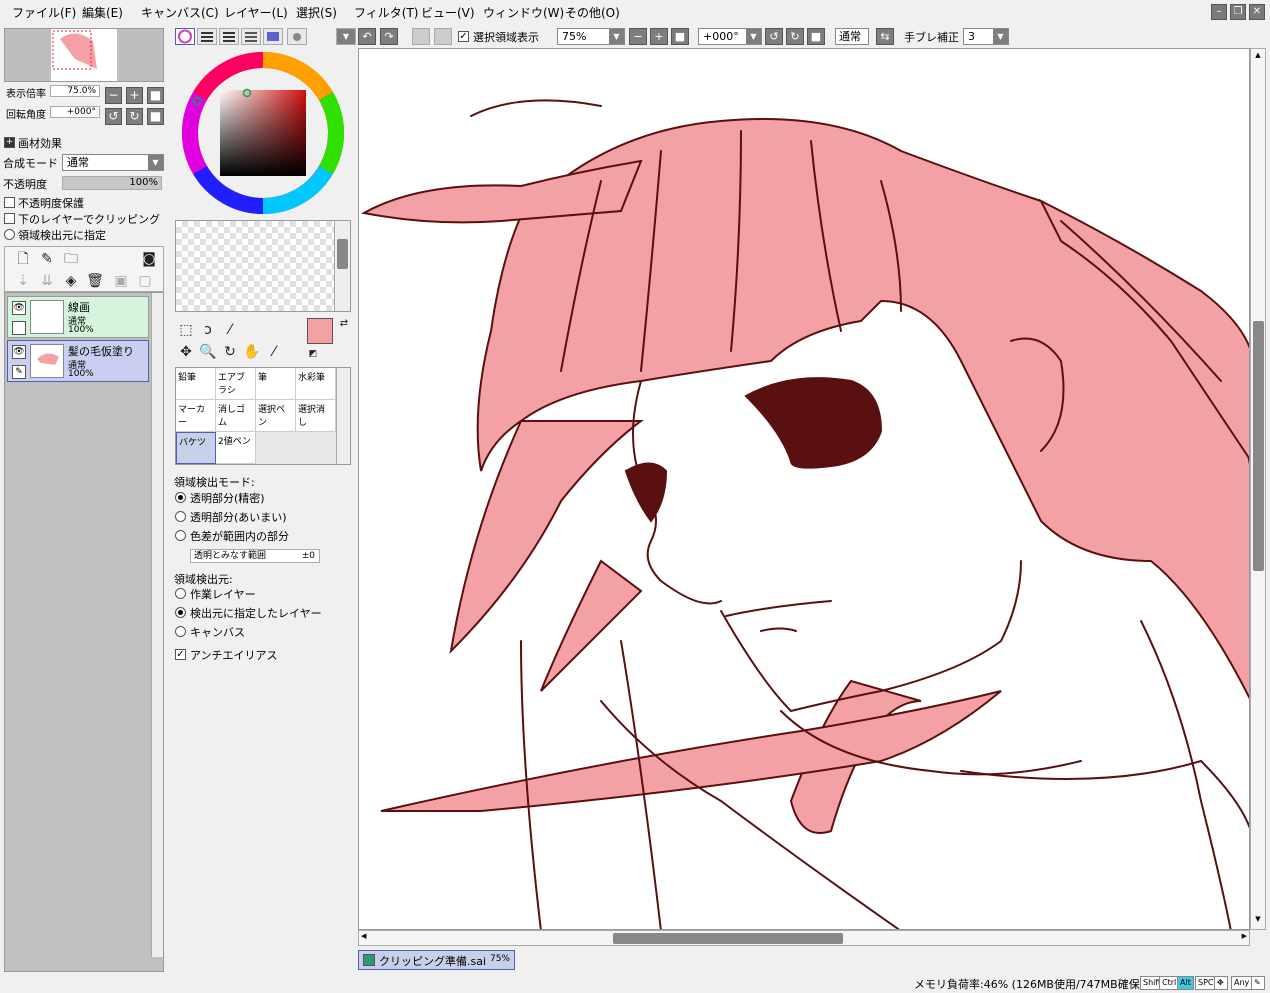 The width and height of the screenshot is (1270, 993). I want to click on rotate-right-button: ↻, so click(134, 116).